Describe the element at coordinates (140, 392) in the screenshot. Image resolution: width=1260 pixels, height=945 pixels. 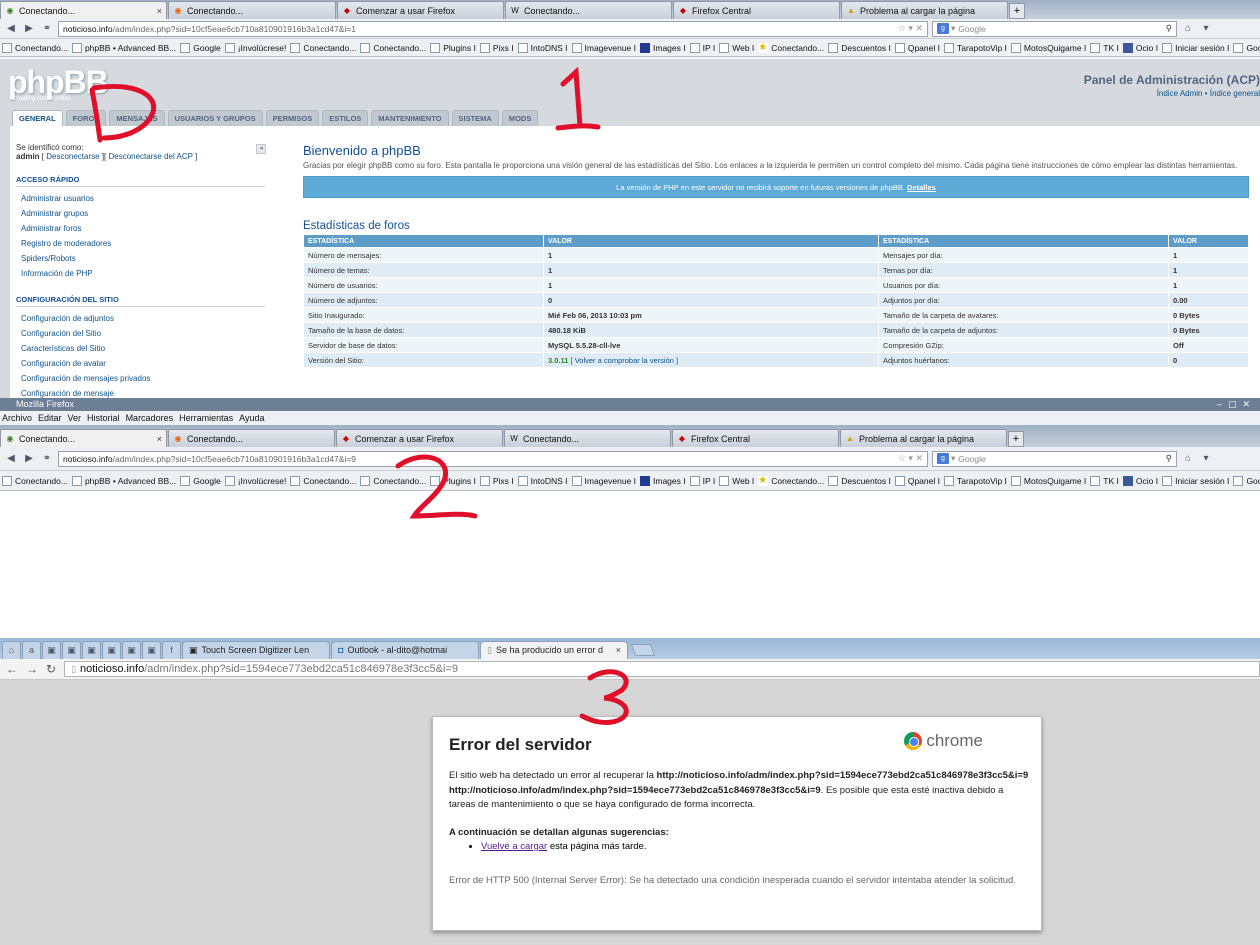
I see `sidebar-link: Configuración de mensaje` at that location.